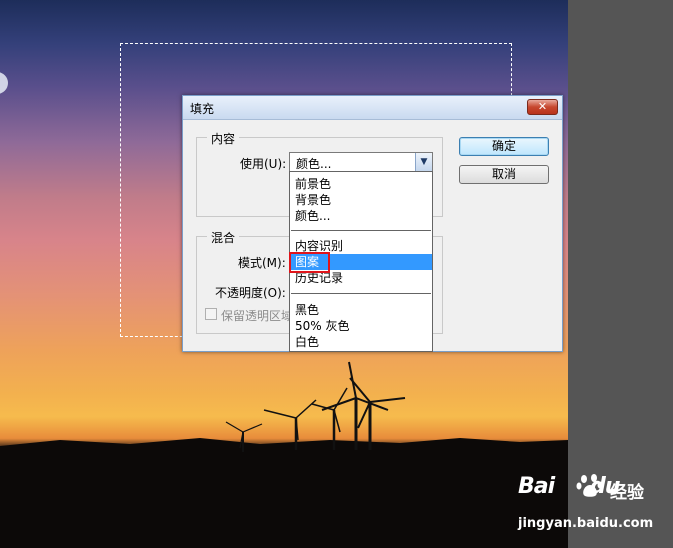  I want to click on dropdown-item-white: 白色, so click(361, 342).